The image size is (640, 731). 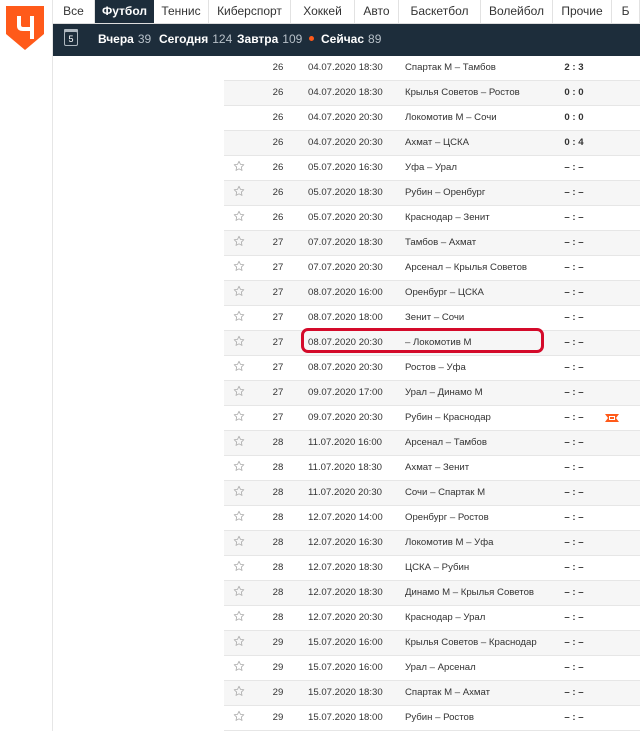 What do you see at coordinates (445, 493) in the screenshot?
I see `match-teams: Сочи – Спартак М` at bounding box center [445, 493].